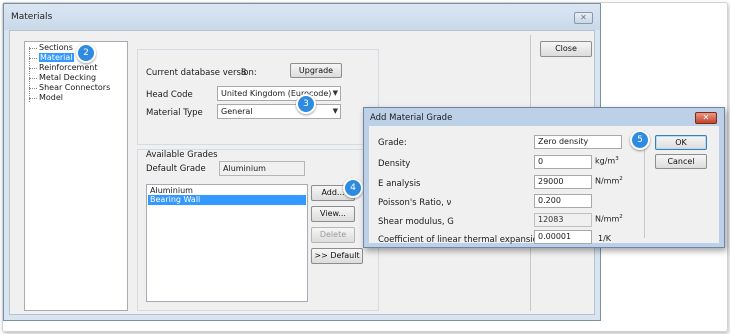 The width and height of the screenshot is (730, 334). What do you see at coordinates (609, 181) in the screenshot?
I see `e-analysis-unit: N/mm2` at bounding box center [609, 181].